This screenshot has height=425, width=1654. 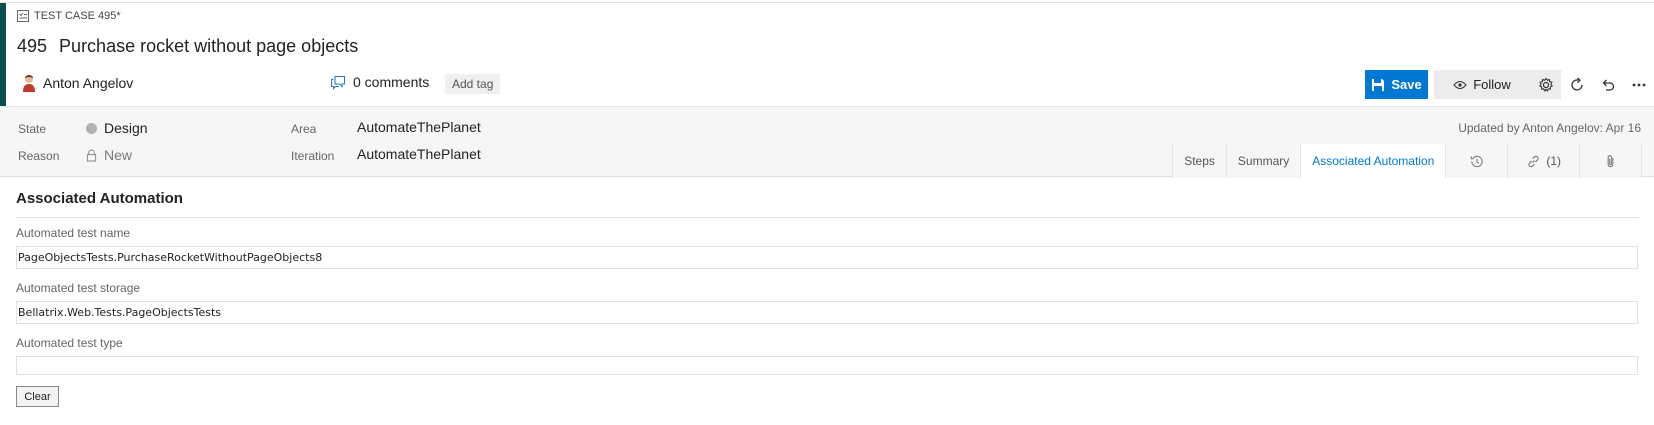 I want to click on more-icon, so click(x=1638, y=84).